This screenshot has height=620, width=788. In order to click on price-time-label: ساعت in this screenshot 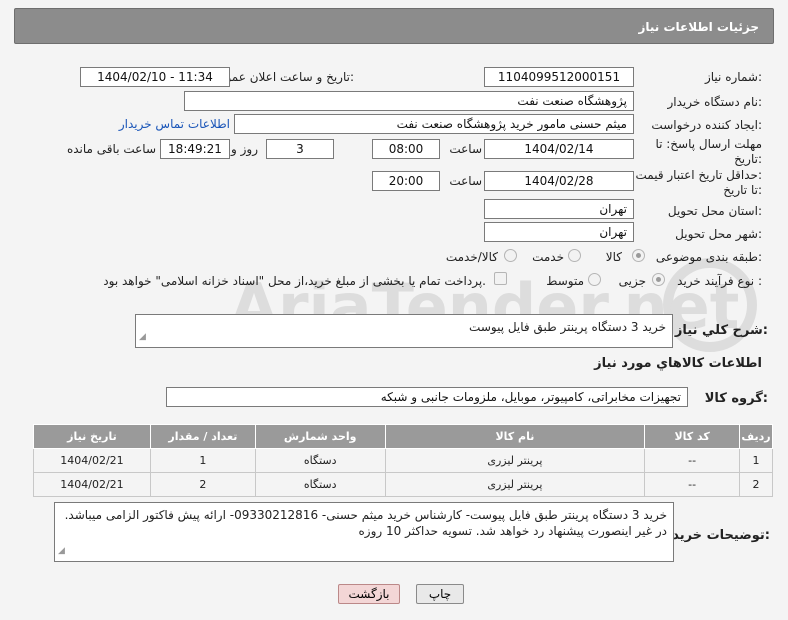, I will do `click(465, 181)`.